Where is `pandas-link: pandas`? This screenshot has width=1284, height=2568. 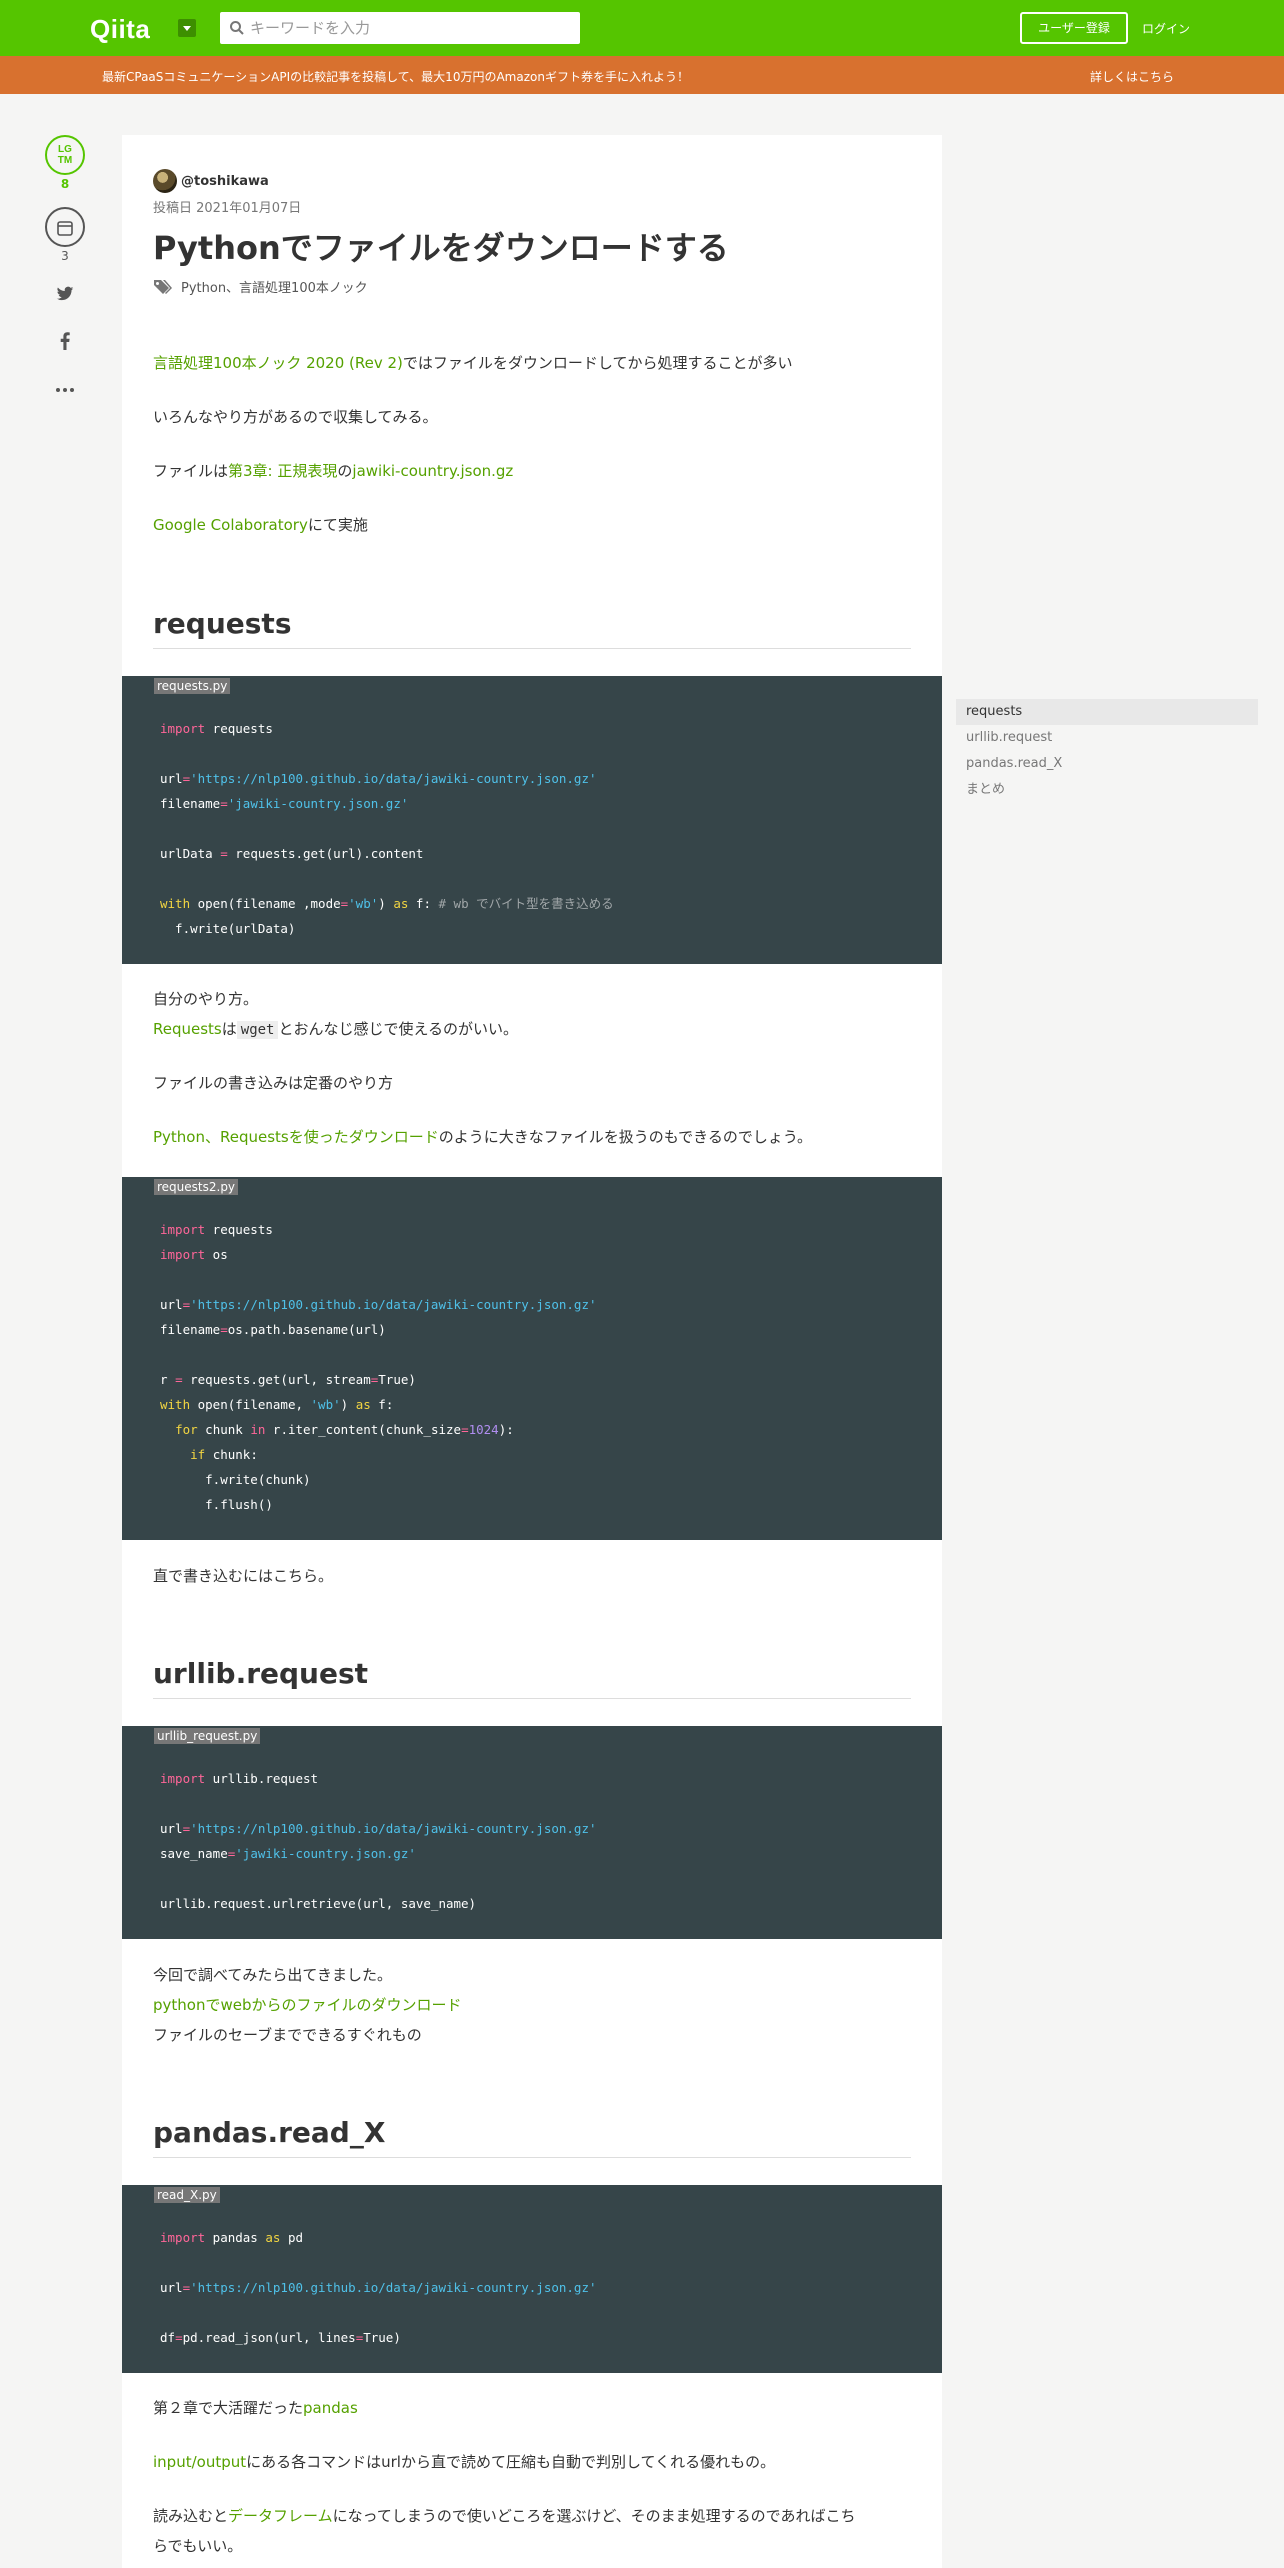
pandas-link: pandas is located at coordinates (330, 2408).